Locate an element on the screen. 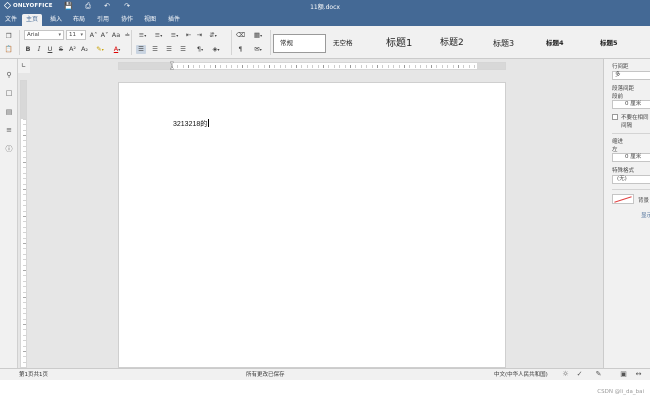 This screenshot has height=404, width=650. special-indent-value: (无) is located at coordinates (622, 179).